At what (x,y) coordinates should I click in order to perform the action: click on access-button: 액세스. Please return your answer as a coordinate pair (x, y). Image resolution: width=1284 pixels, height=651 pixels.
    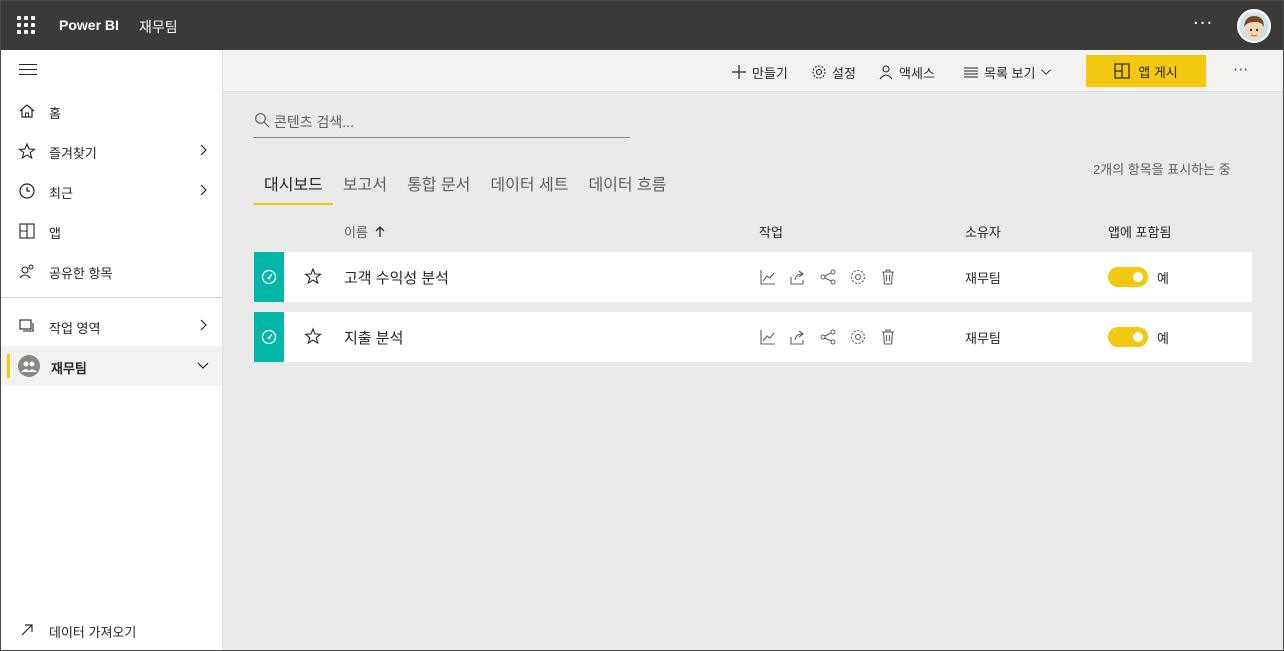
    Looking at the image, I should click on (906, 72).